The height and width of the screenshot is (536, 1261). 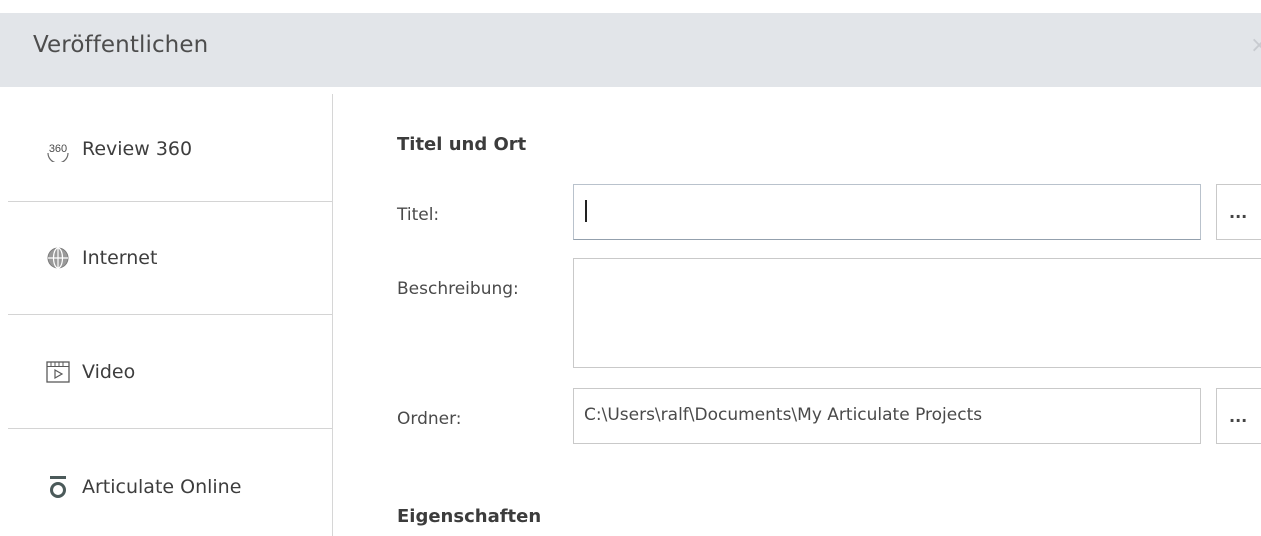 I want to click on articulate-online-icon, so click(x=58, y=487).